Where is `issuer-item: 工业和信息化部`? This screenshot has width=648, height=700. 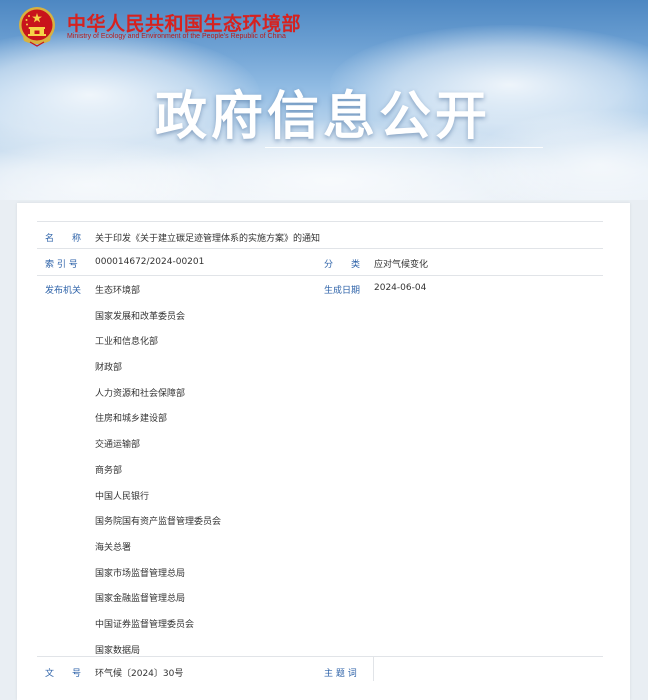
issuer-item: 工业和信息化部 is located at coordinates (127, 342).